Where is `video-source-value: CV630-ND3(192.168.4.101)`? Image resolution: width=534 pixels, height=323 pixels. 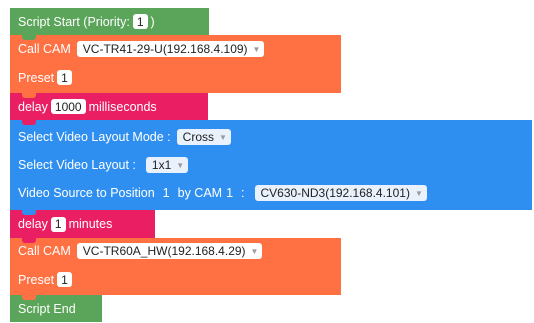 video-source-value: CV630-ND3(192.168.4.101) is located at coordinates (335, 193).